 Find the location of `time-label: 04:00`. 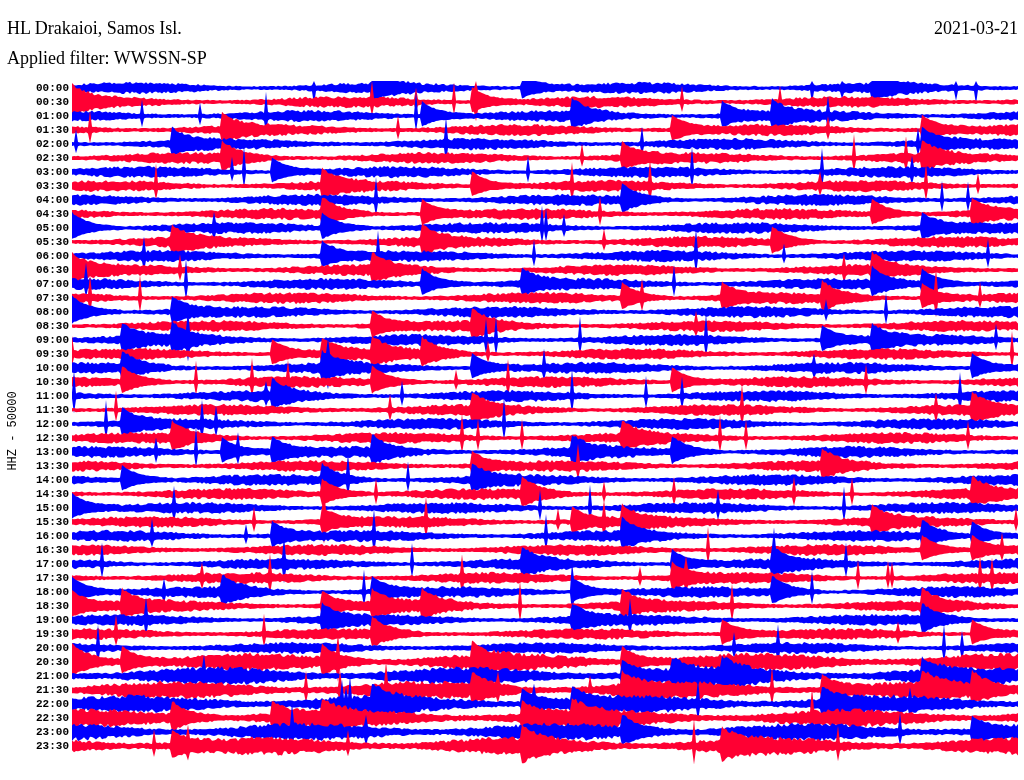

time-label: 04:00 is located at coordinates (52, 200).